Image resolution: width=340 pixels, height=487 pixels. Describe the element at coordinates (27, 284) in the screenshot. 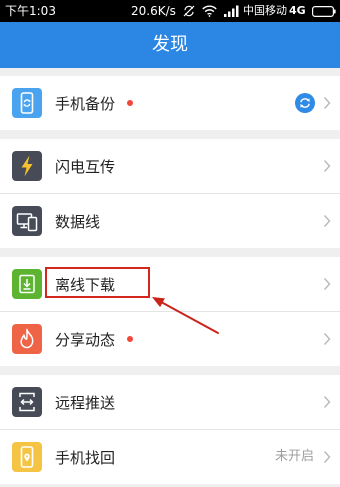

I see `offline-download-icon` at that location.